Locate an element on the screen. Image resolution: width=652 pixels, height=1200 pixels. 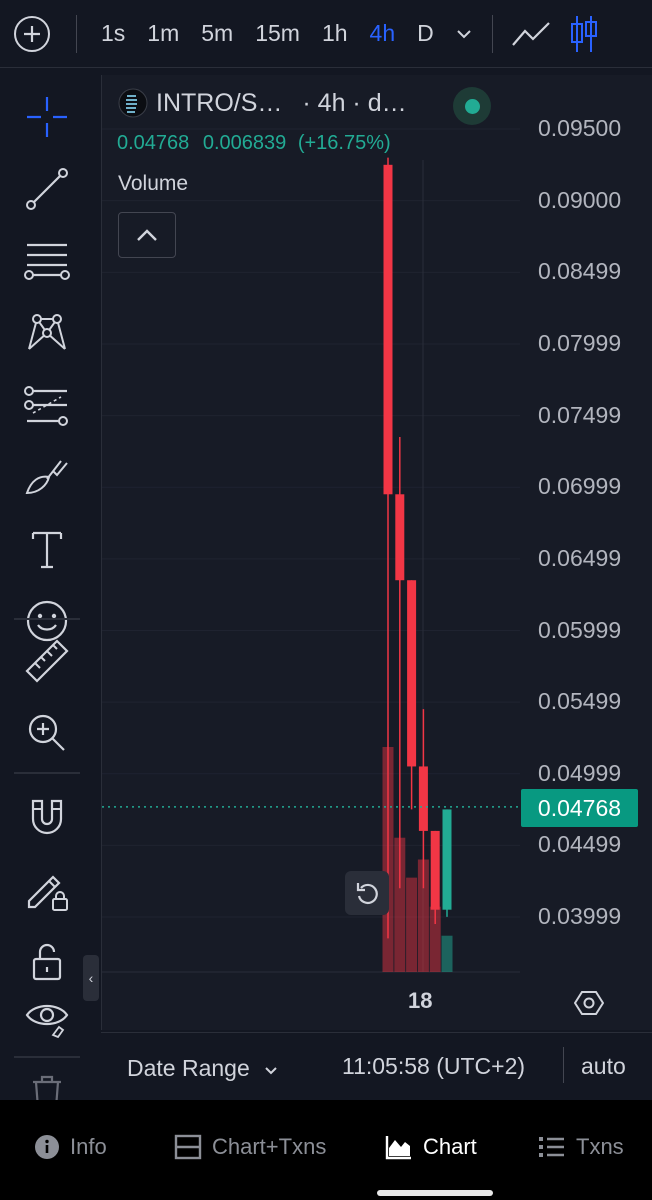
nav-info: Info is located at coordinates (70, 1147).